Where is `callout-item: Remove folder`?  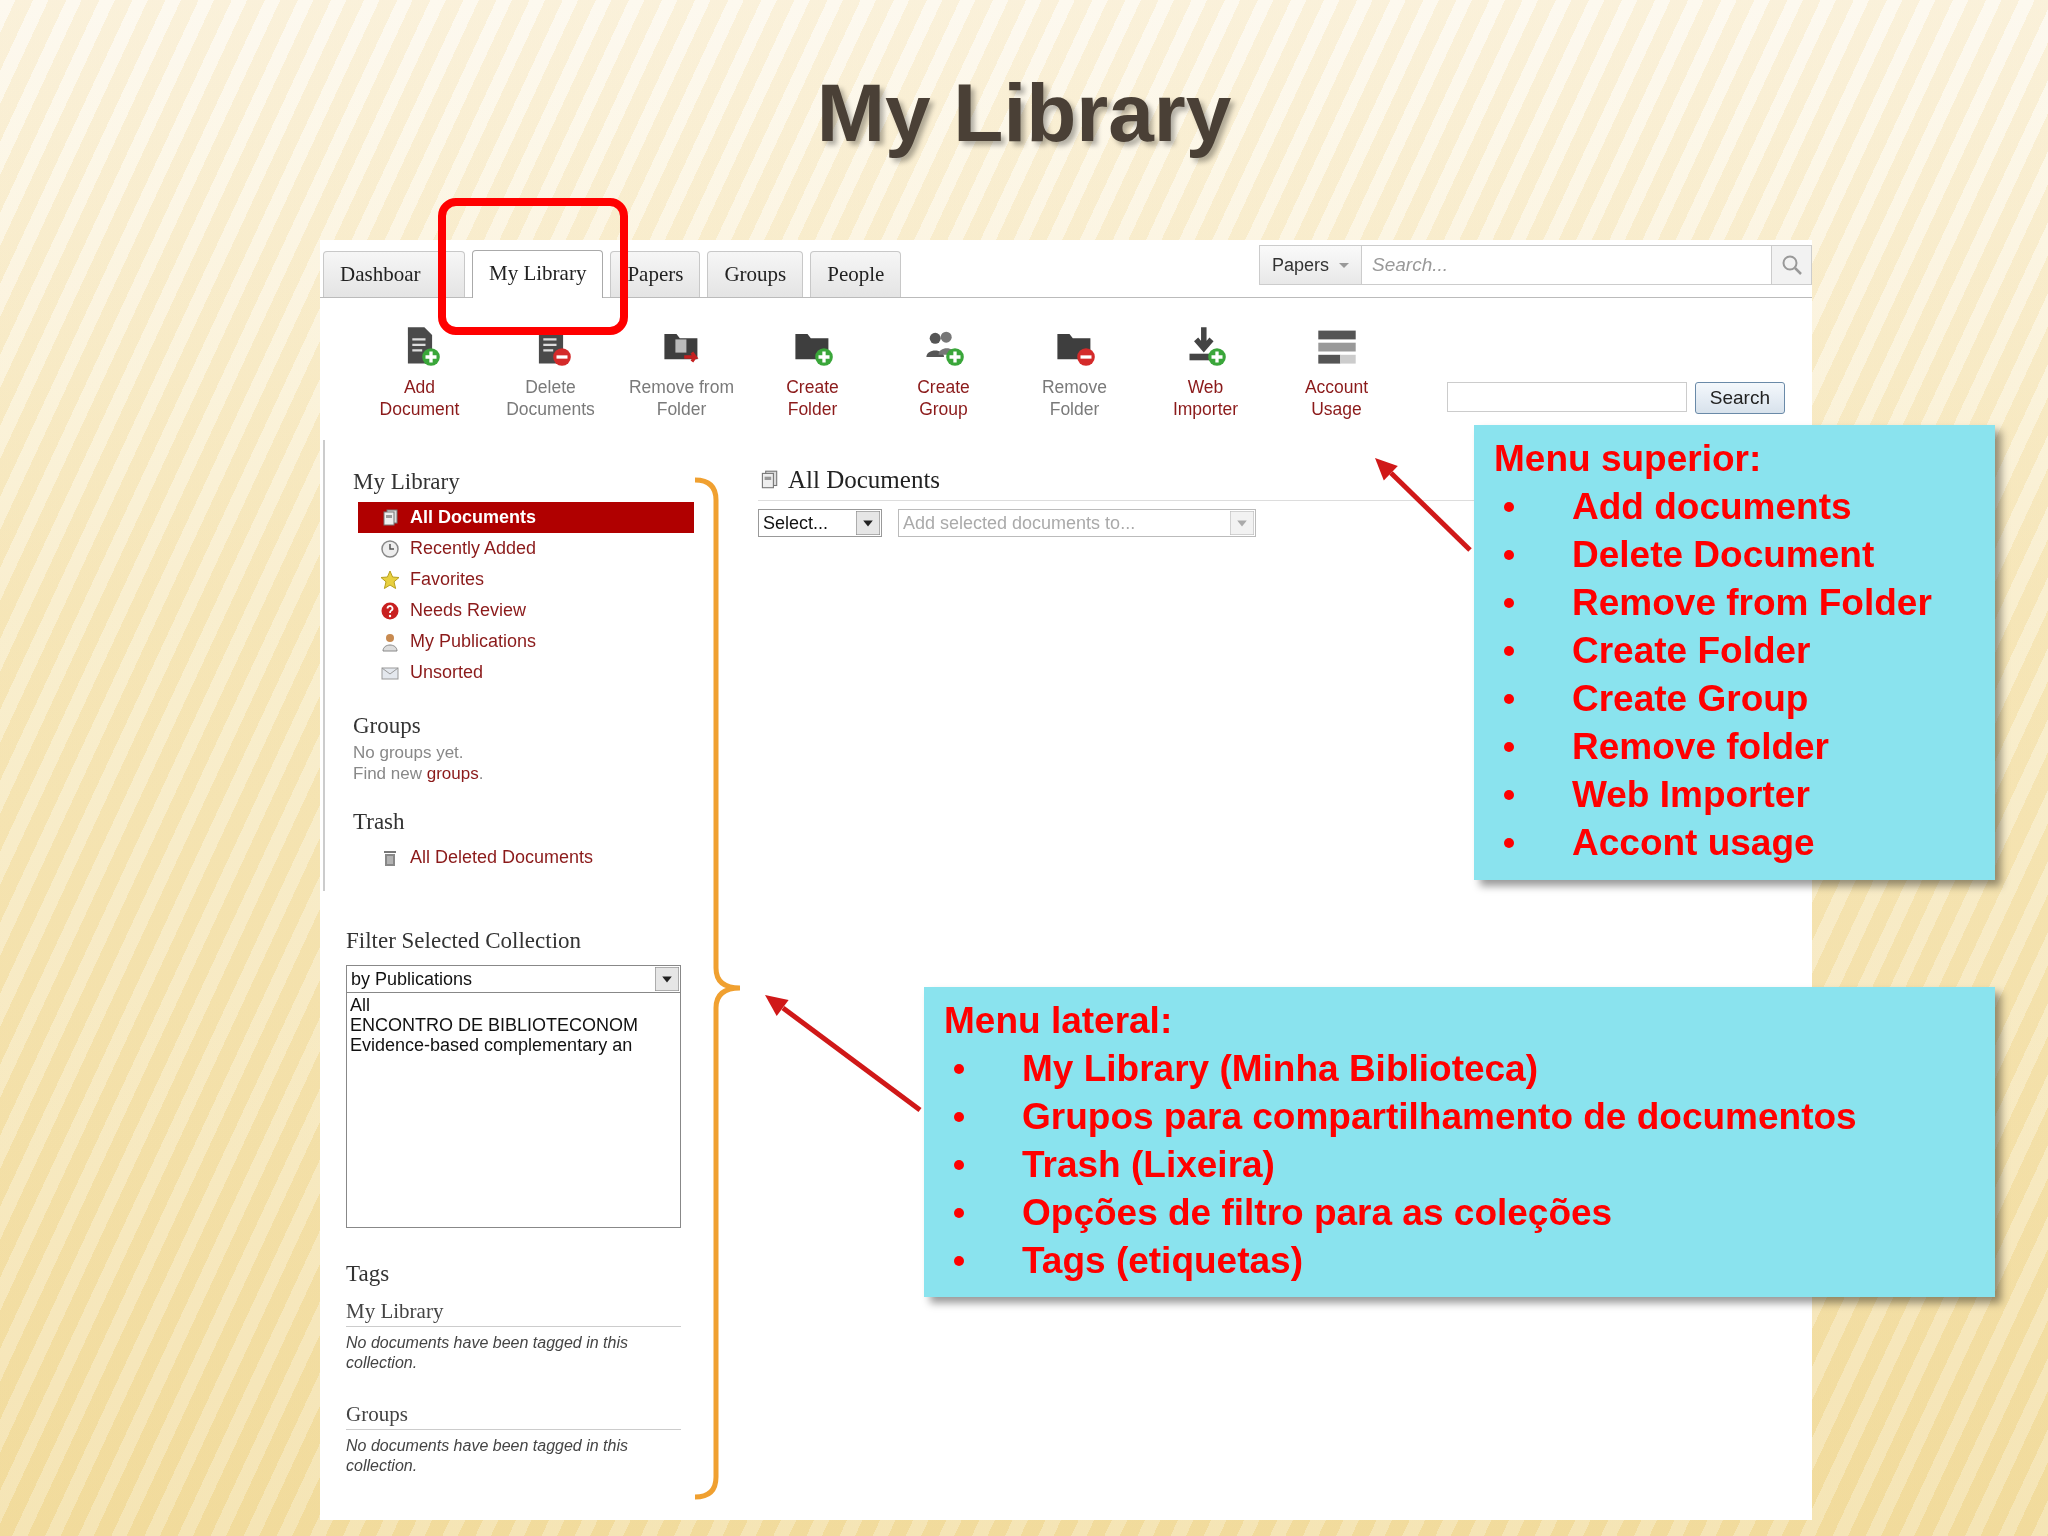
callout-item: Remove folder is located at coordinates (1700, 747).